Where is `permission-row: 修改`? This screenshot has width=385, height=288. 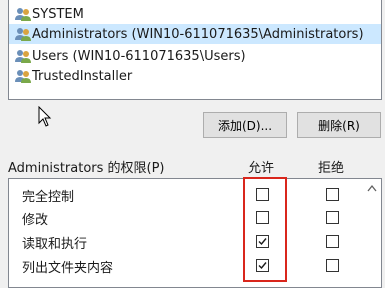
permission-row: 修改 is located at coordinates (195, 218).